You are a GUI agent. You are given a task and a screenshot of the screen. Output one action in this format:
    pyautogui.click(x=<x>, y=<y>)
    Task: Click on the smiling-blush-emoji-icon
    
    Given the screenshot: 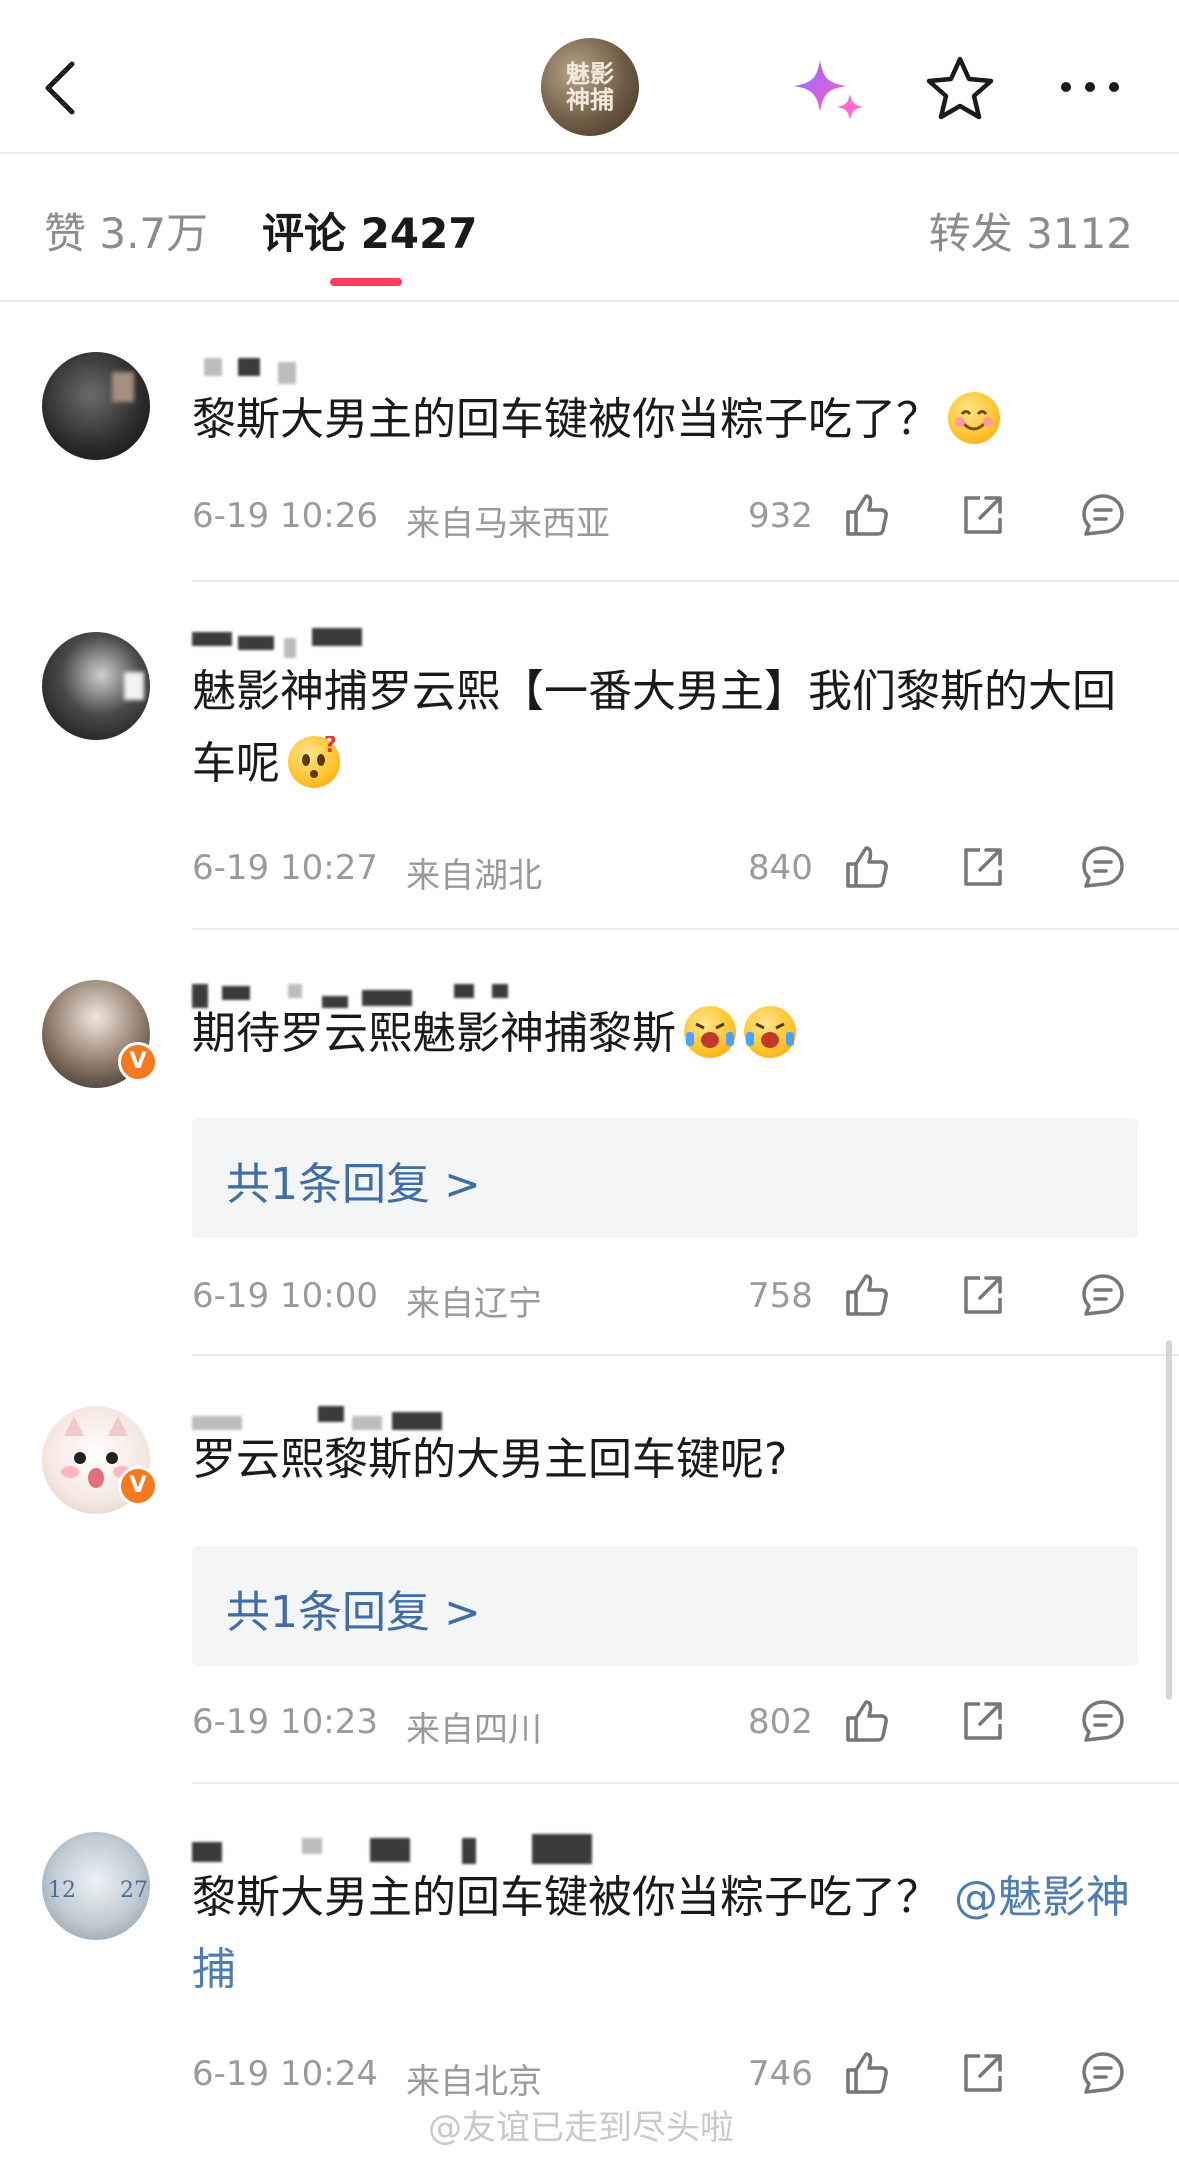 What is the action you would take?
    pyautogui.click(x=974, y=418)
    